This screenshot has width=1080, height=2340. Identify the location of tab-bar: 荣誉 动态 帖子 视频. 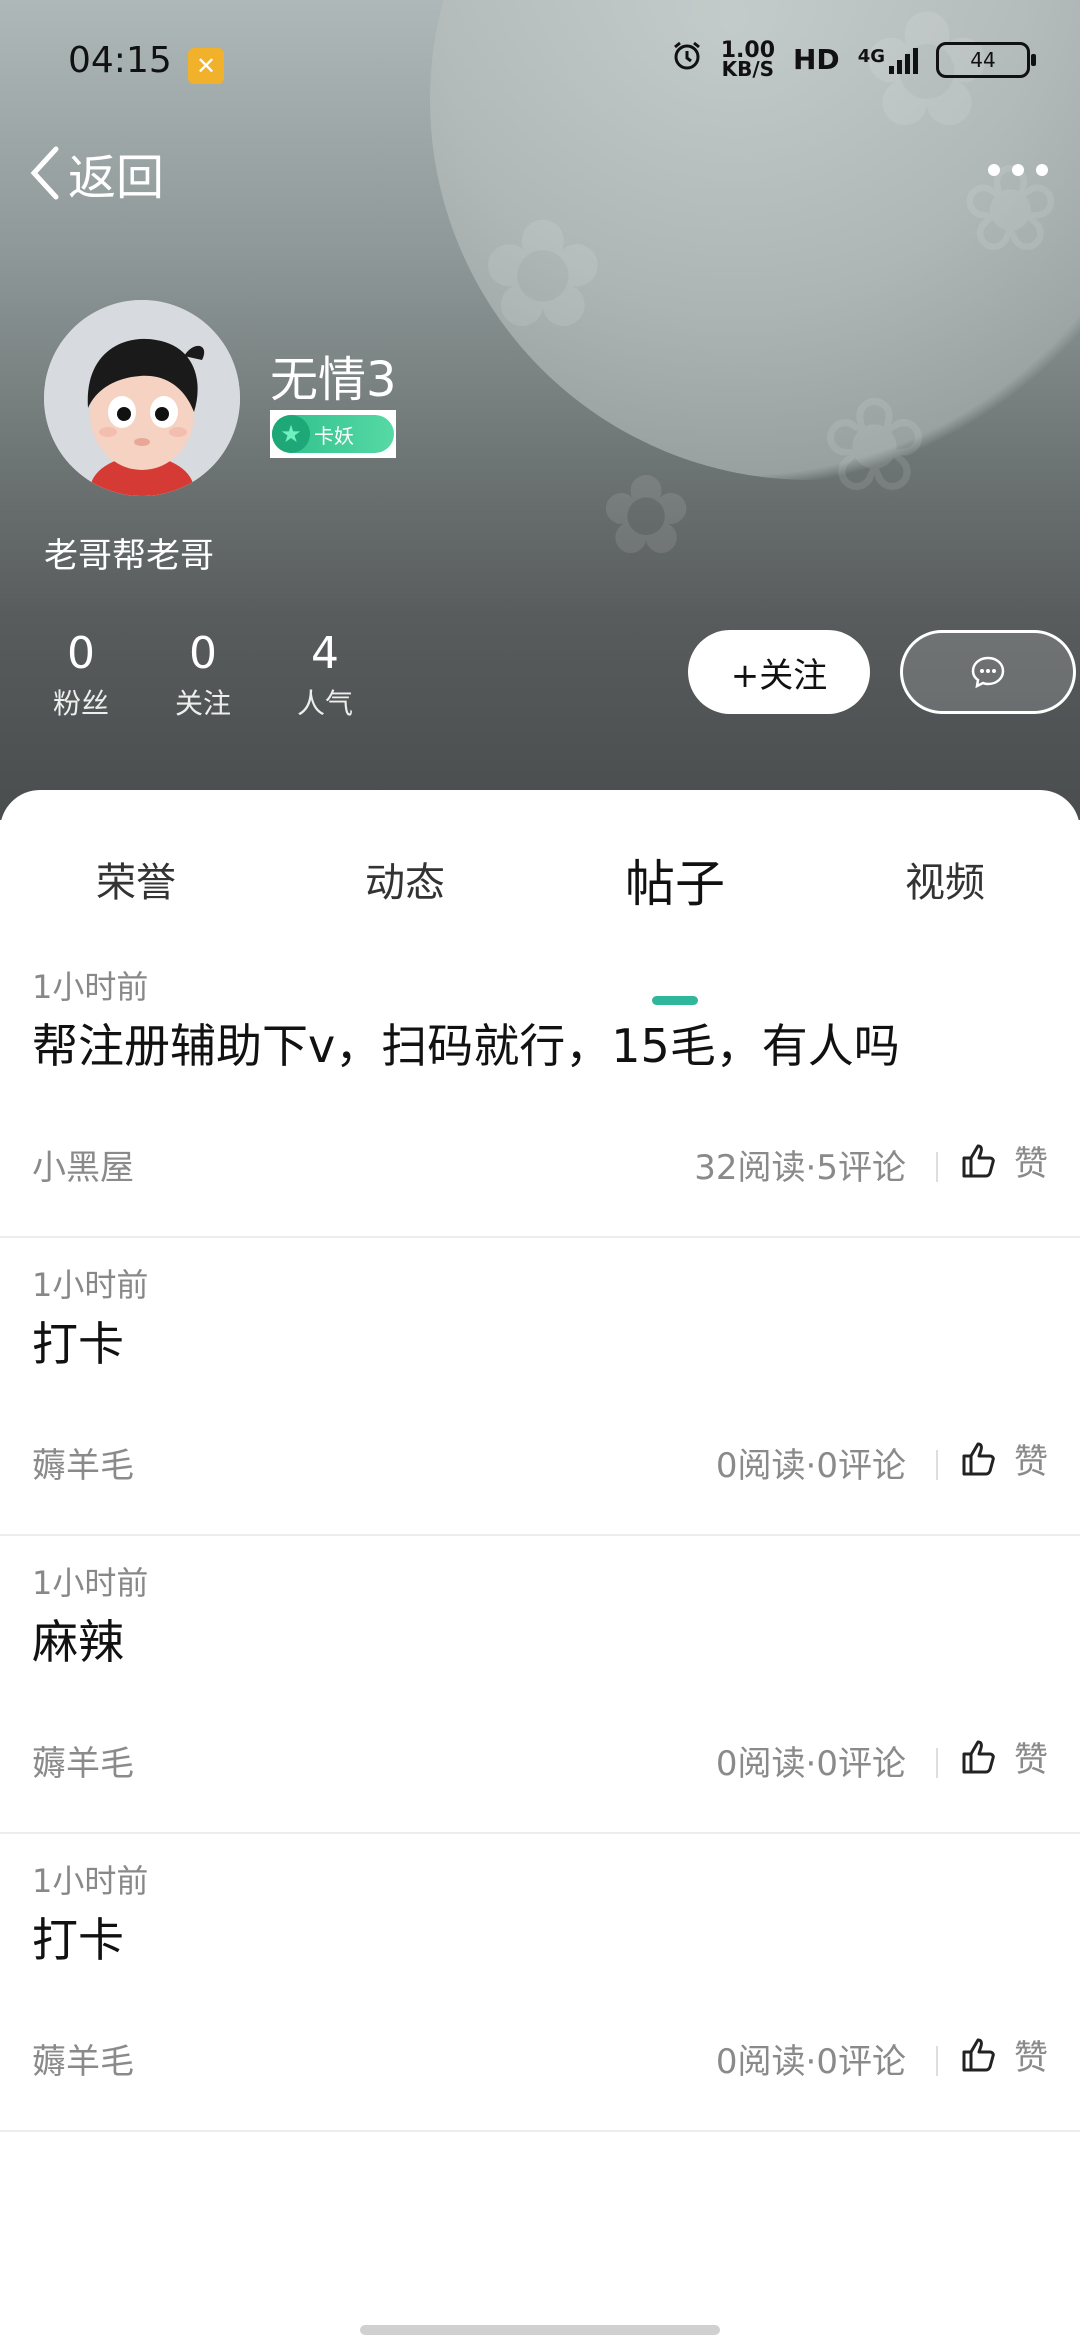
(540, 927).